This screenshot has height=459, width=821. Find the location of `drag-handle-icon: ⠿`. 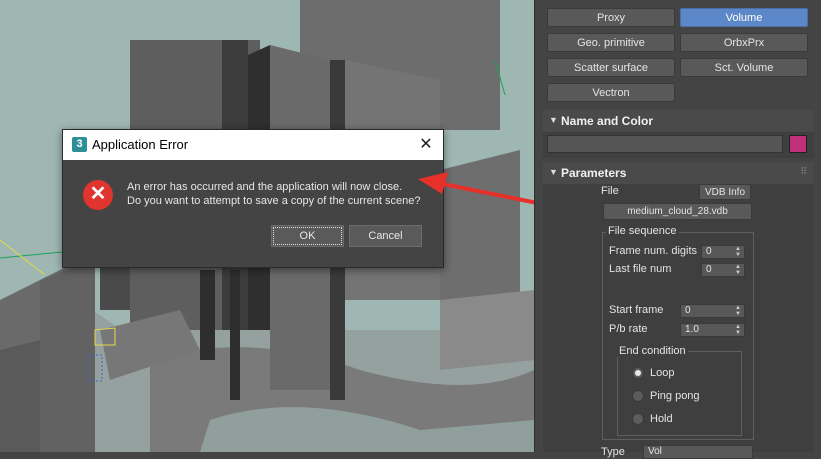

drag-handle-icon: ⠿ is located at coordinates (803, 171).